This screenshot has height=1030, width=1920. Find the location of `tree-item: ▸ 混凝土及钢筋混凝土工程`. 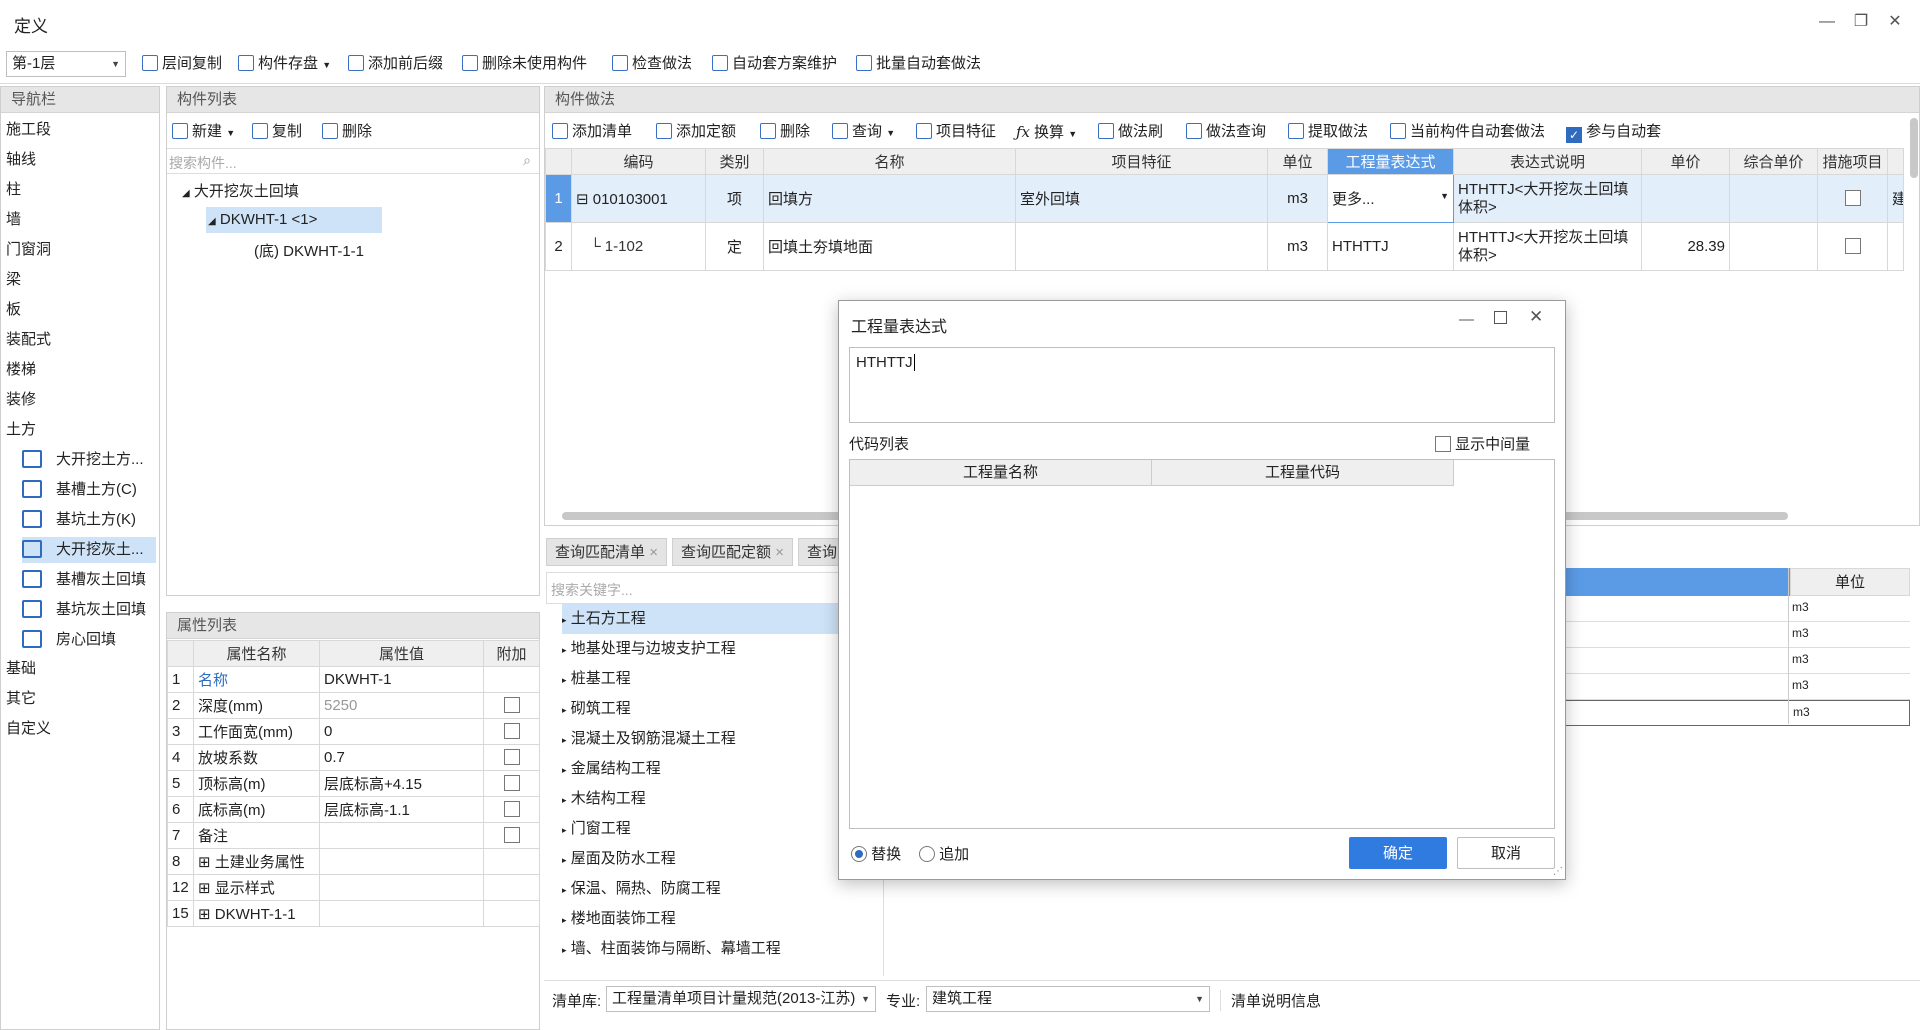

tree-item: ▸ 混凝土及钢筋混凝土工程 is located at coordinates (722, 739).